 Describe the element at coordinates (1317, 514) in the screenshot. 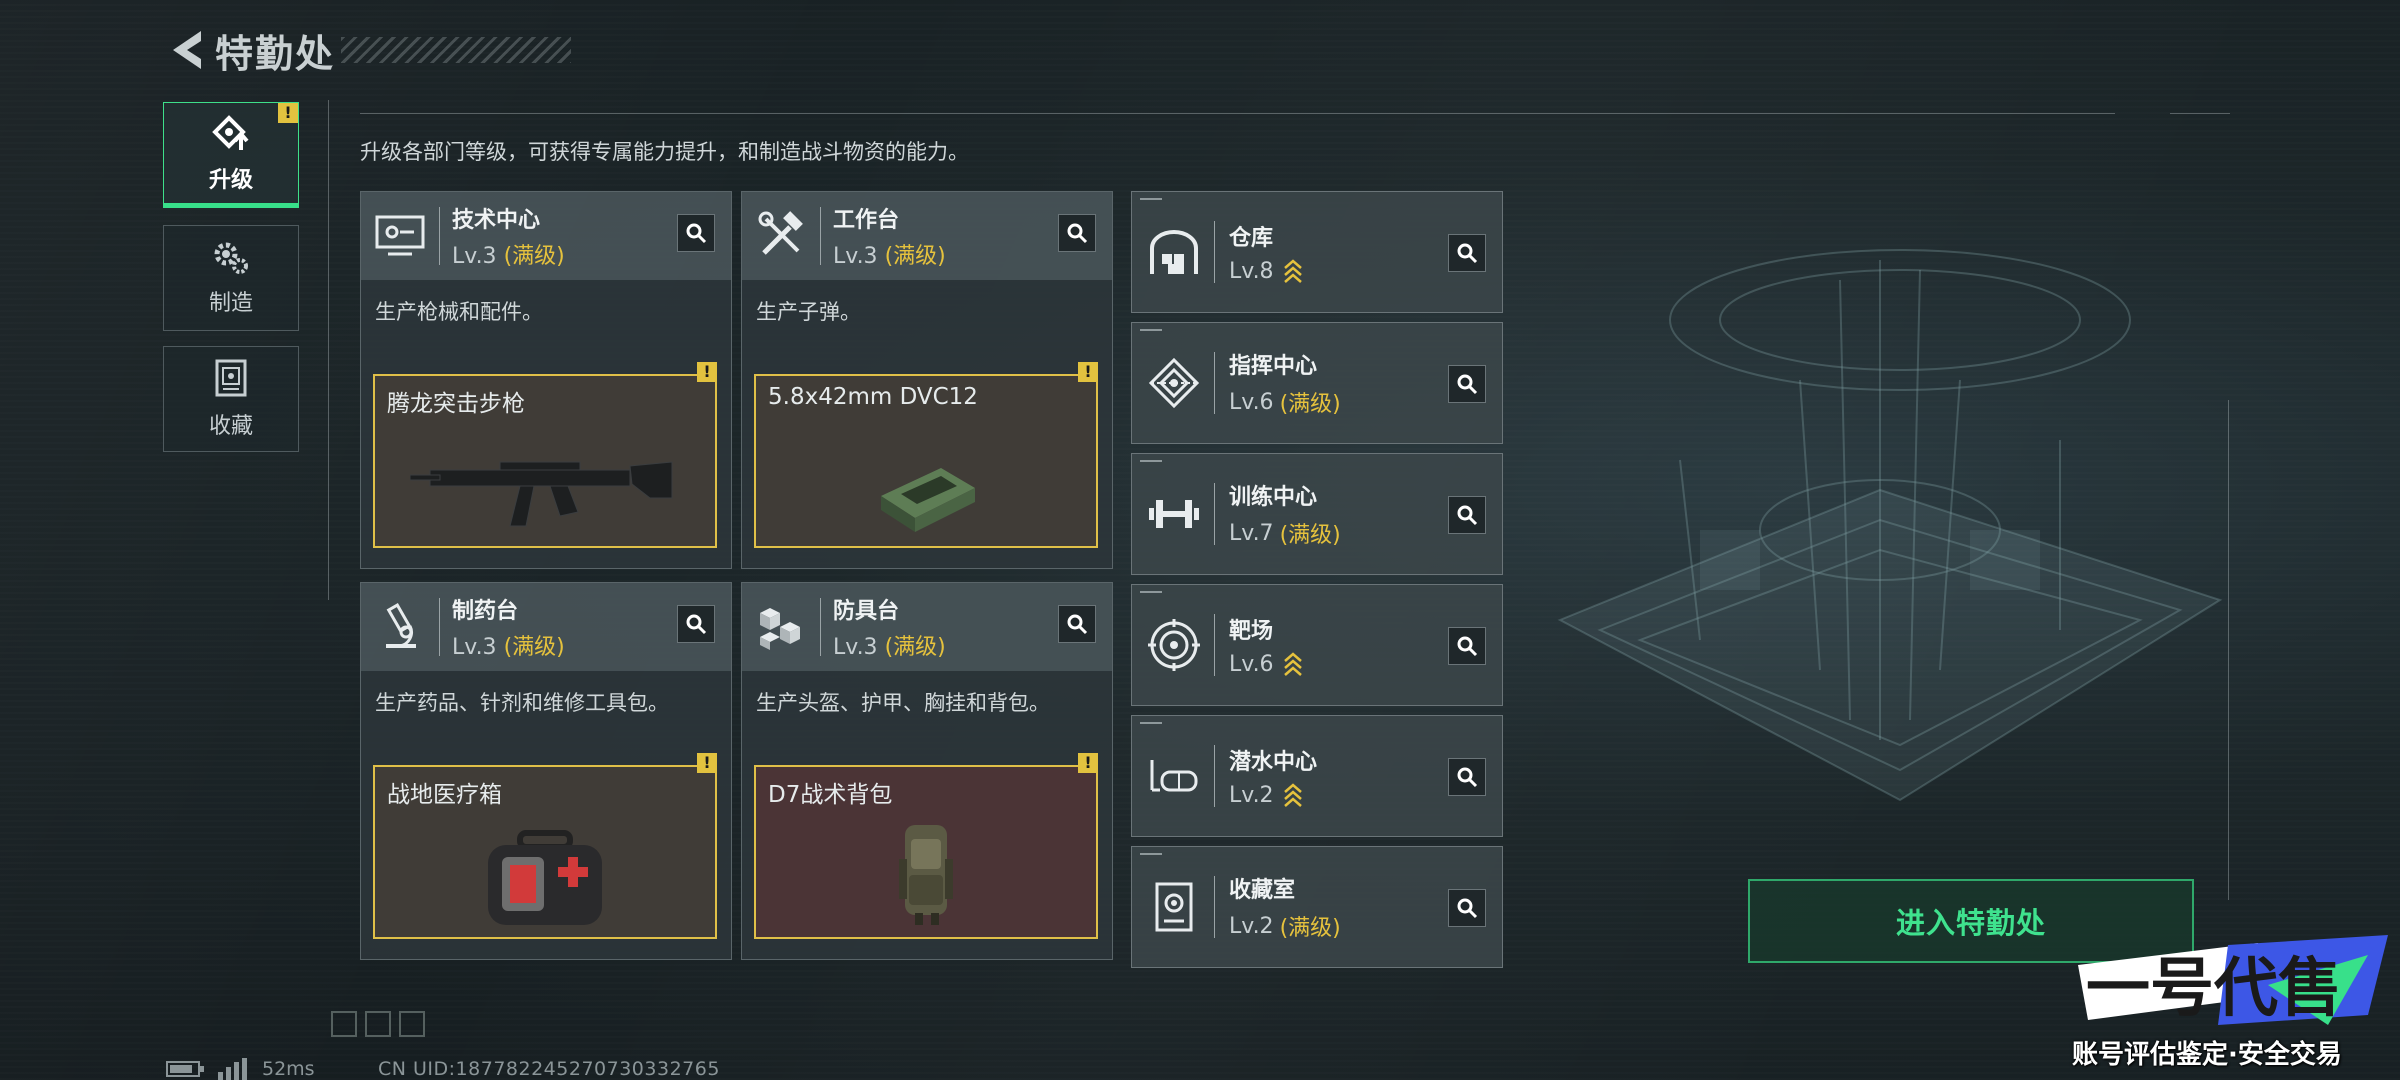

I see `facility-training-center: 训练中心 Lv.7 (满级)` at that location.